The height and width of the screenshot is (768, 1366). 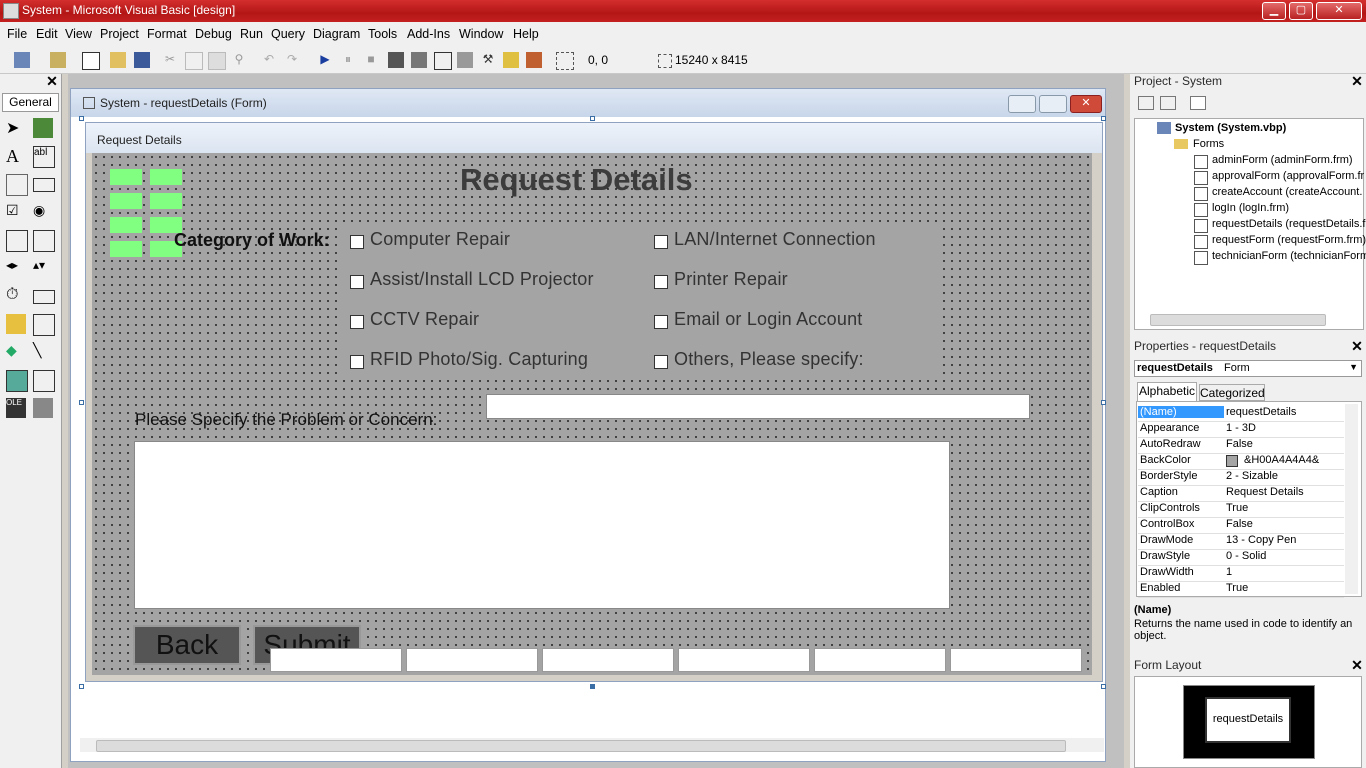 What do you see at coordinates (288, 34) in the screenshot?
I see `menu-query: Query` at bounding box center [288, 34].